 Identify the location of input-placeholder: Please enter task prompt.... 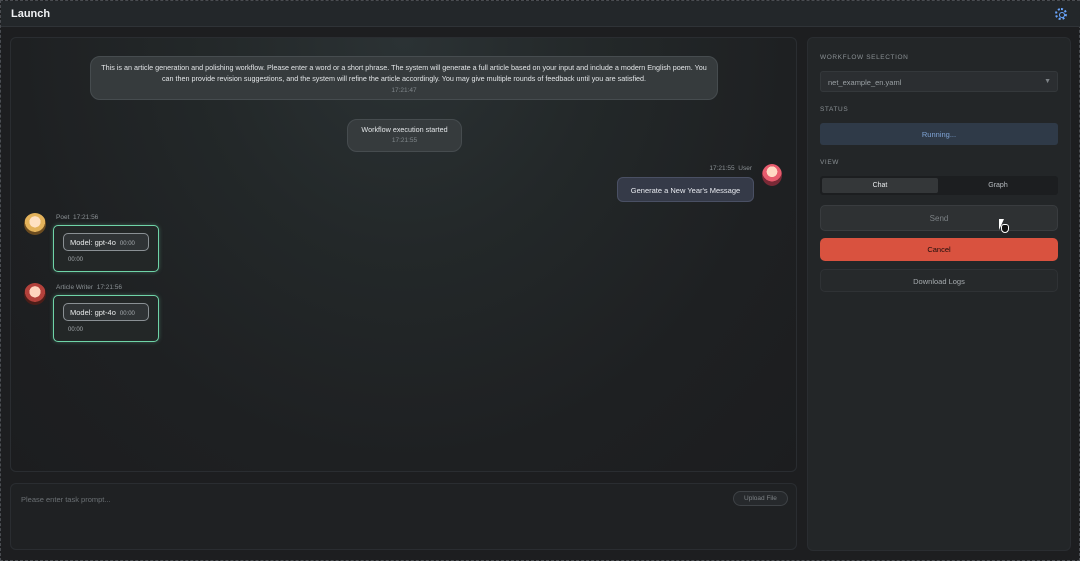
(66, 499).